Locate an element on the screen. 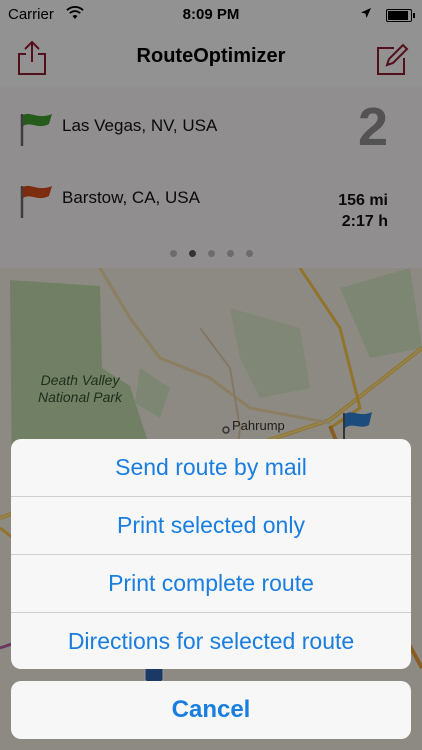 This screenshot has width=422, height=750. print-selected-button: Print selected only is located at coordinates (211, 526).